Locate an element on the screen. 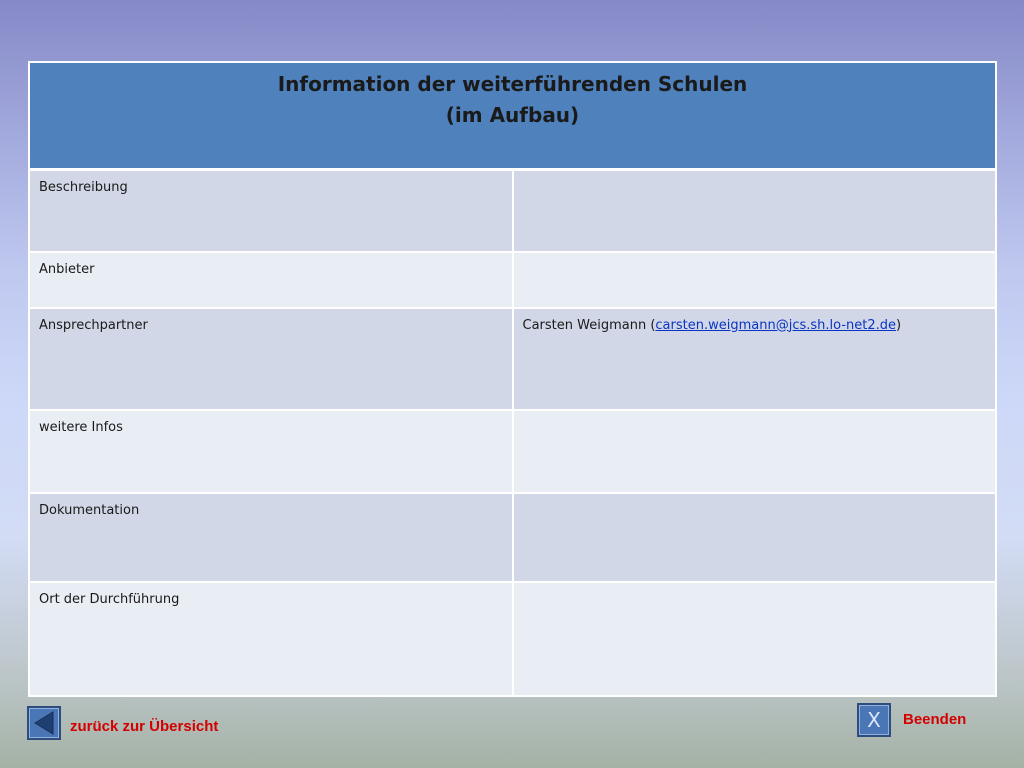  arrow-left-icon is located at coordinates (44, 723).